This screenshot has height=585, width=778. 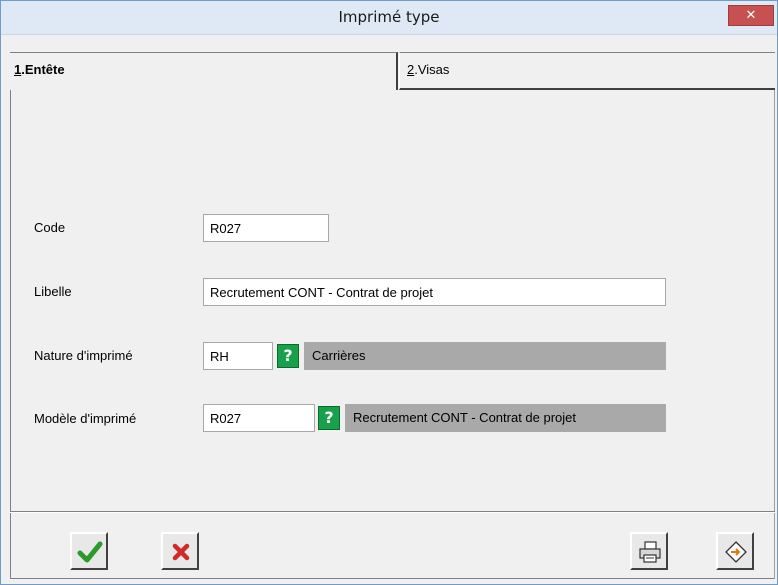 I want to click on separator, so click(x=392, y=512).